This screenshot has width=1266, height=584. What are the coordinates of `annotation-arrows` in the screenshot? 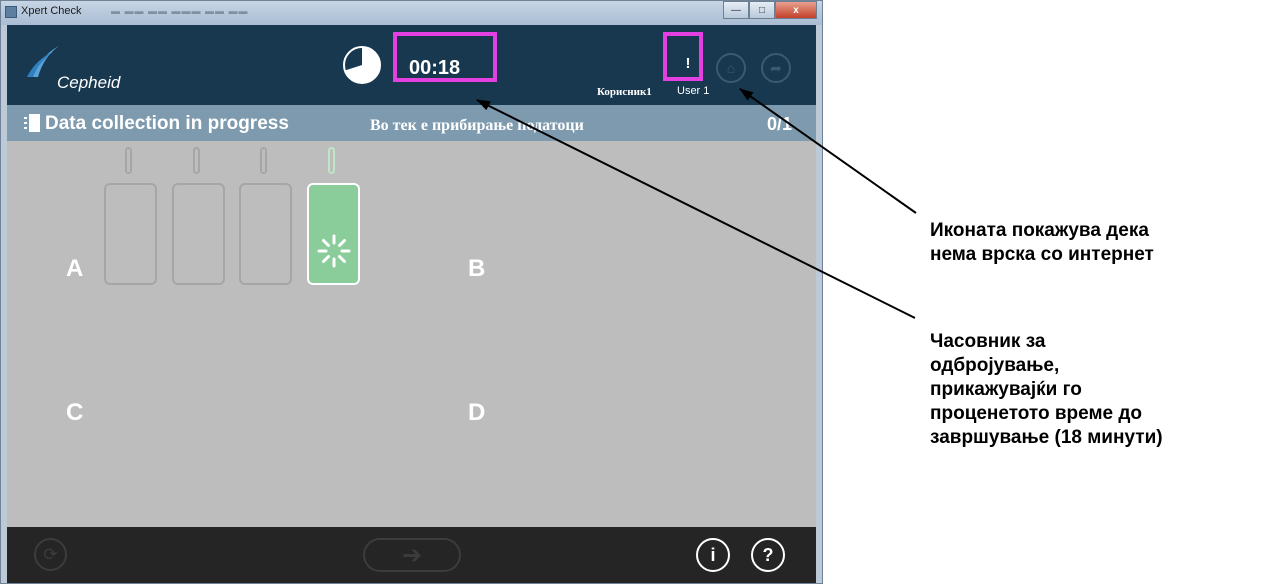 It's located at (696, 203).